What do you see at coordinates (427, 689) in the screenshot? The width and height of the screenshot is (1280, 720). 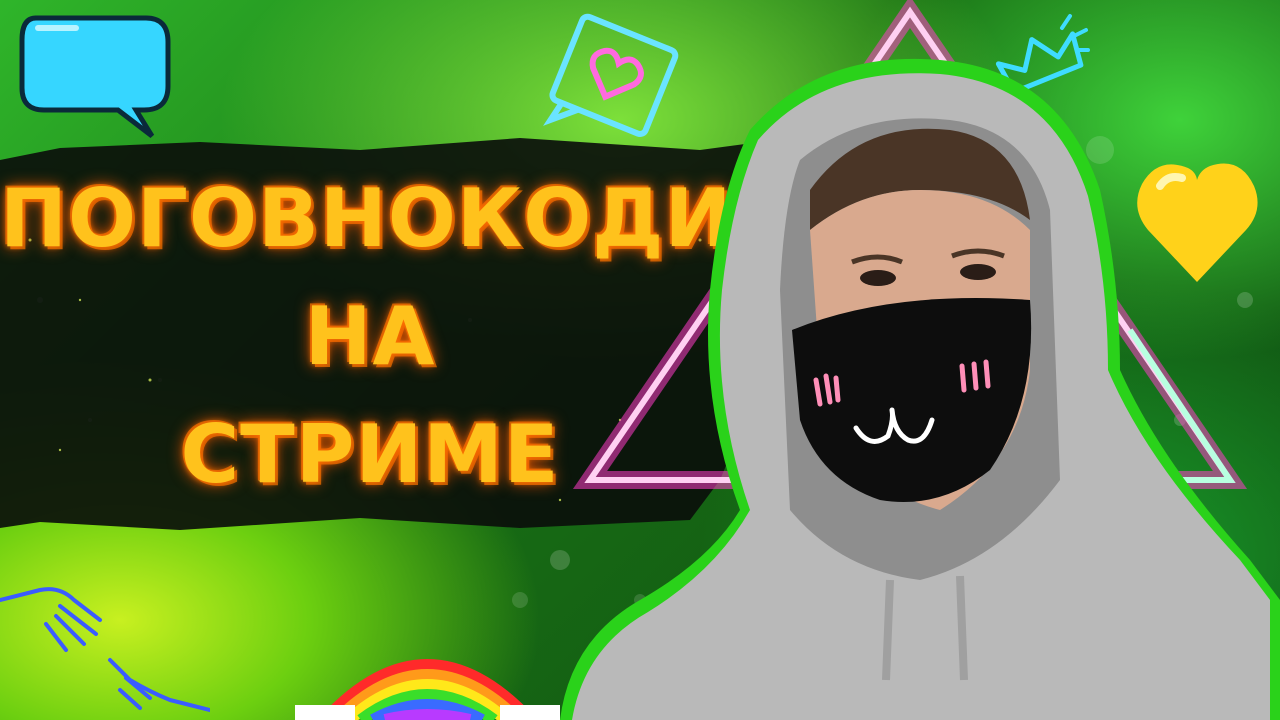 I see `rainbow-icon` at bounding box center [427, 689].